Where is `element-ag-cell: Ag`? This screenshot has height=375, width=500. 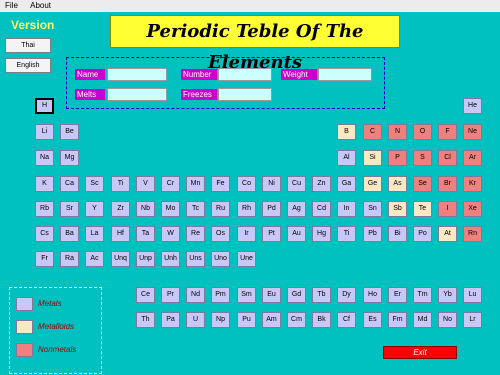
element-ag-cell: Ag is located at coordinates (296, 209).